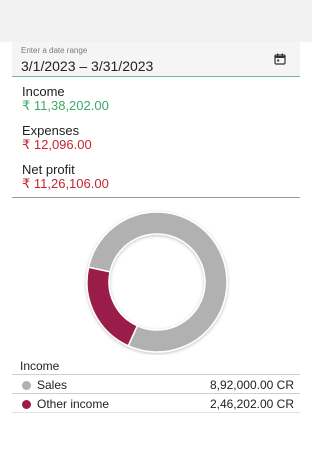 The height and width of the screenshot is (455, 320). I want to click on income-row-sales: Sales 8,92,000.00 CR, so click(156, 383).